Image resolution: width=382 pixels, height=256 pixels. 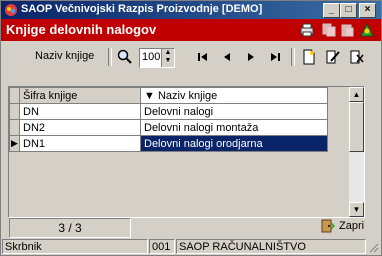 I want to click on close-window-button: ×, so click(x=367, y=10).